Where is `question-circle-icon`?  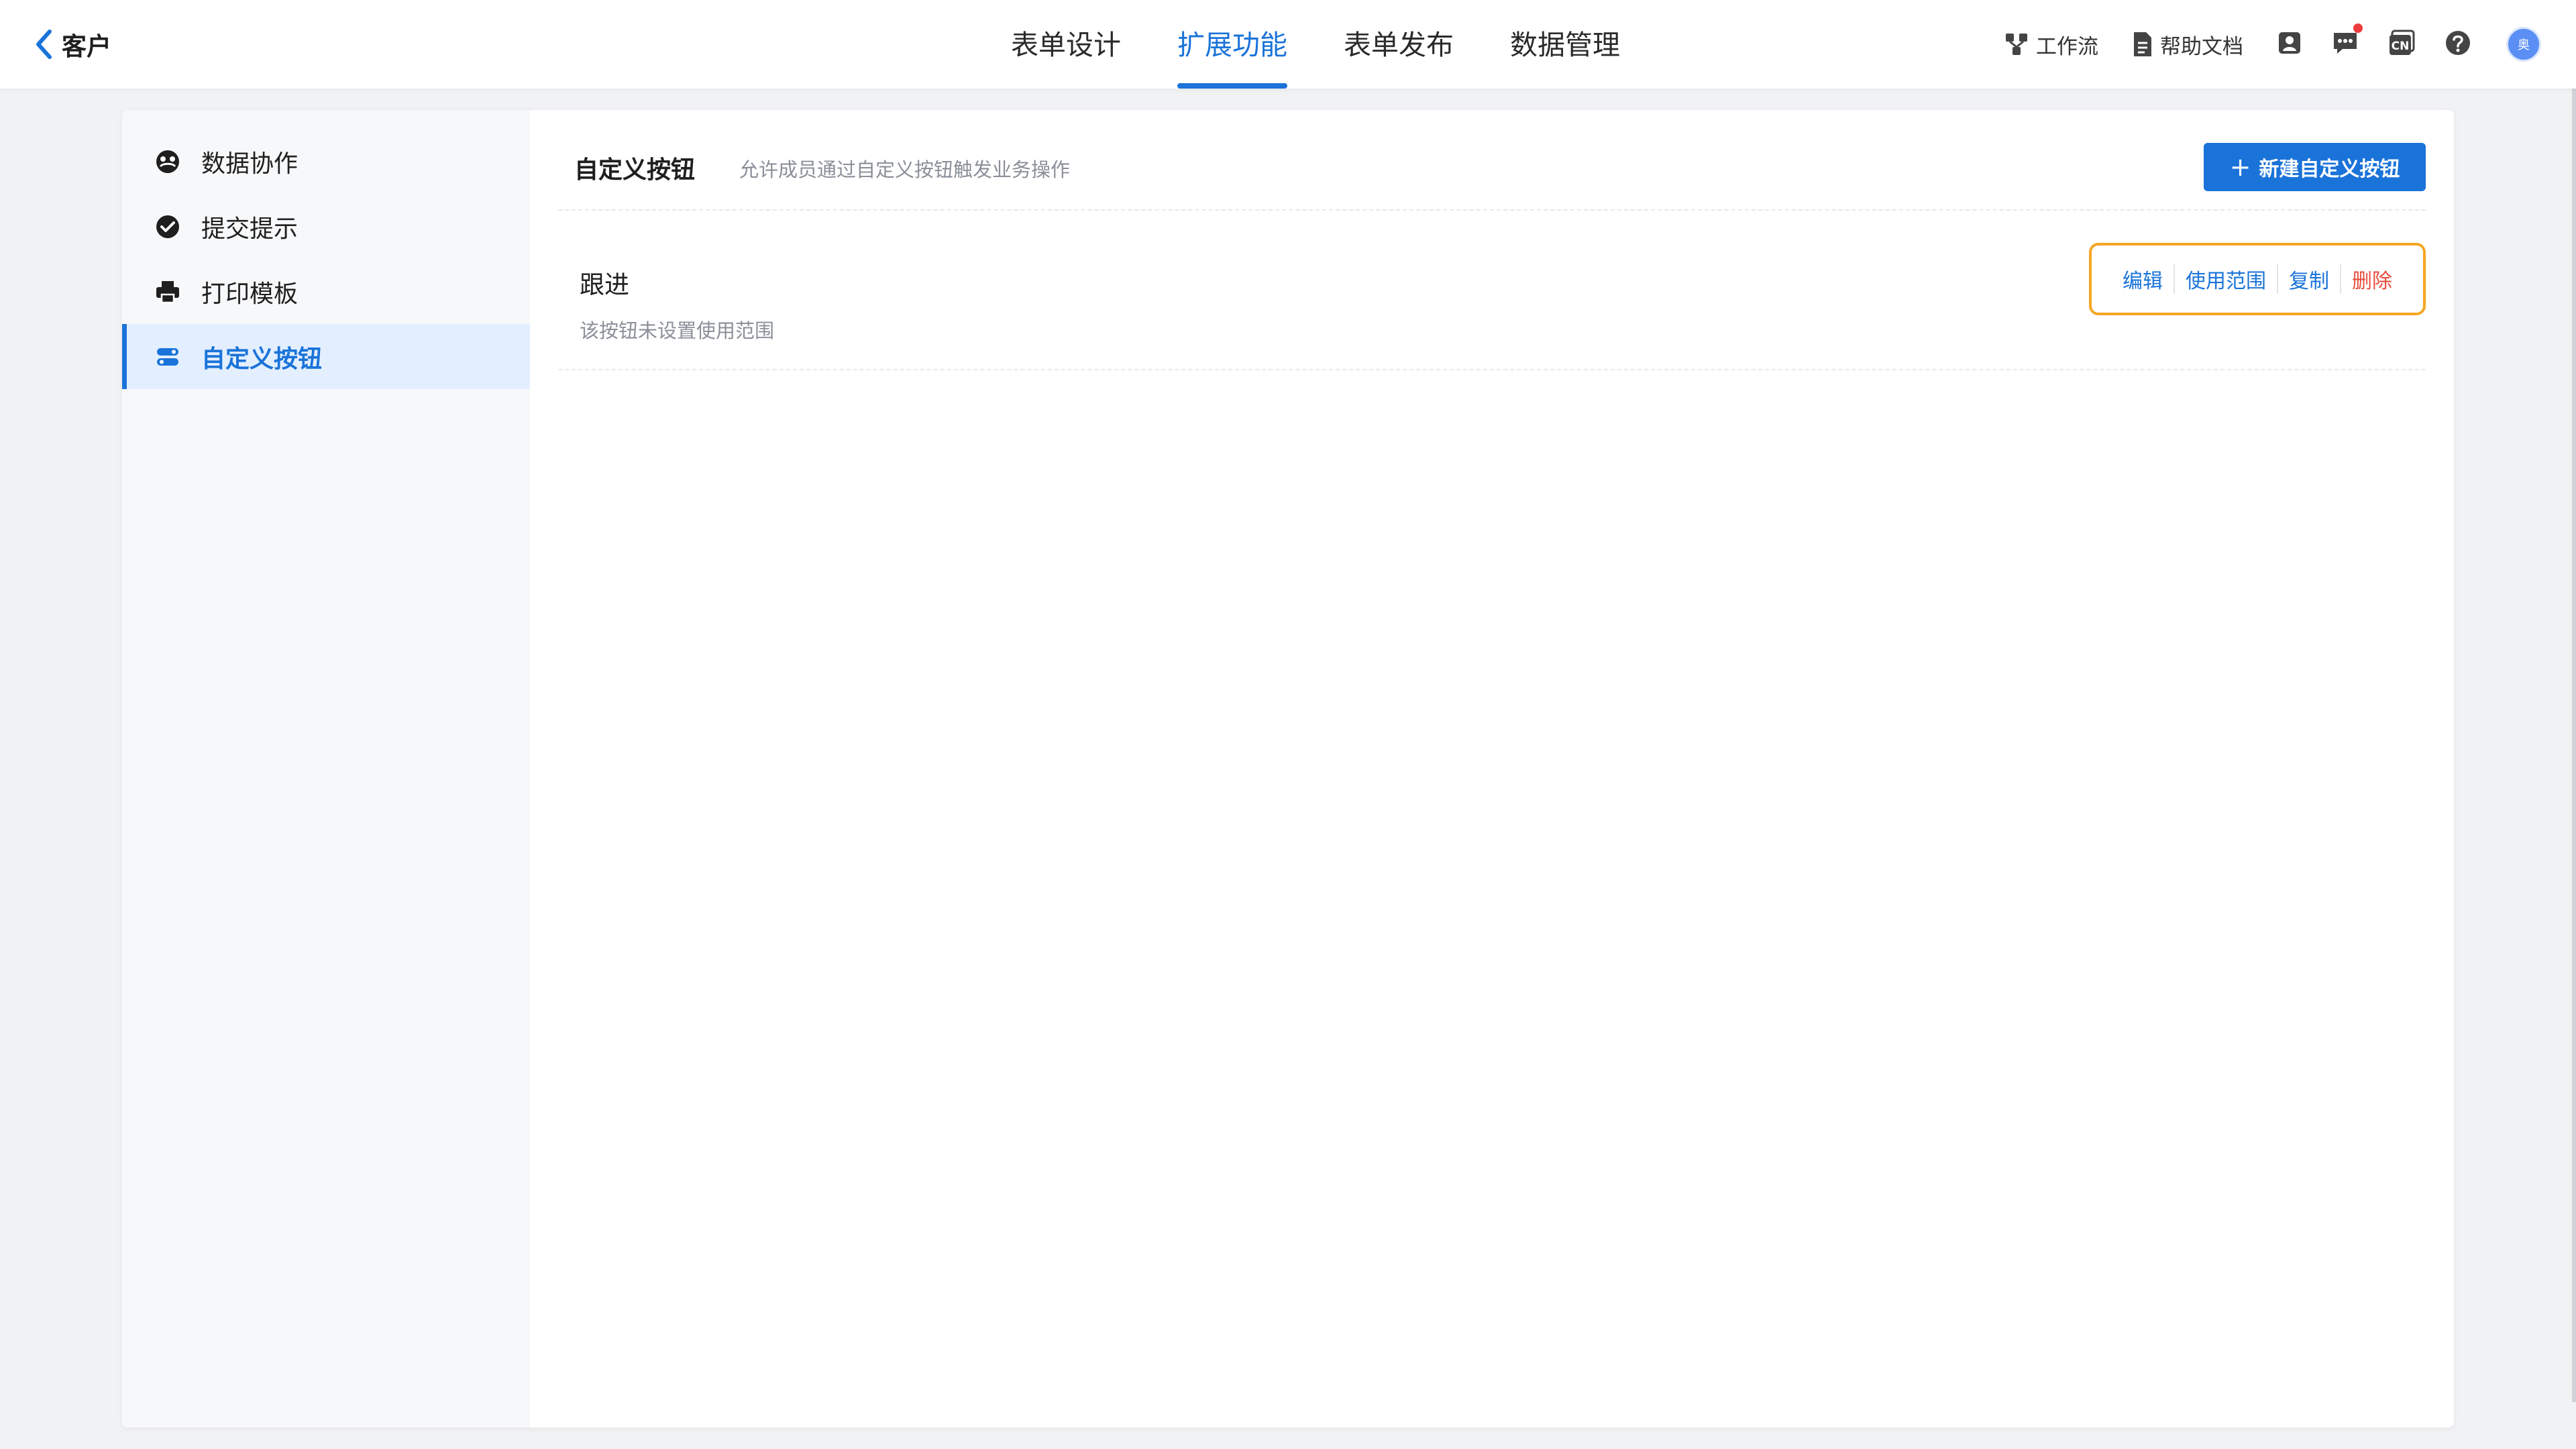 question-circle-icon is located at coordinates (2458, 44).